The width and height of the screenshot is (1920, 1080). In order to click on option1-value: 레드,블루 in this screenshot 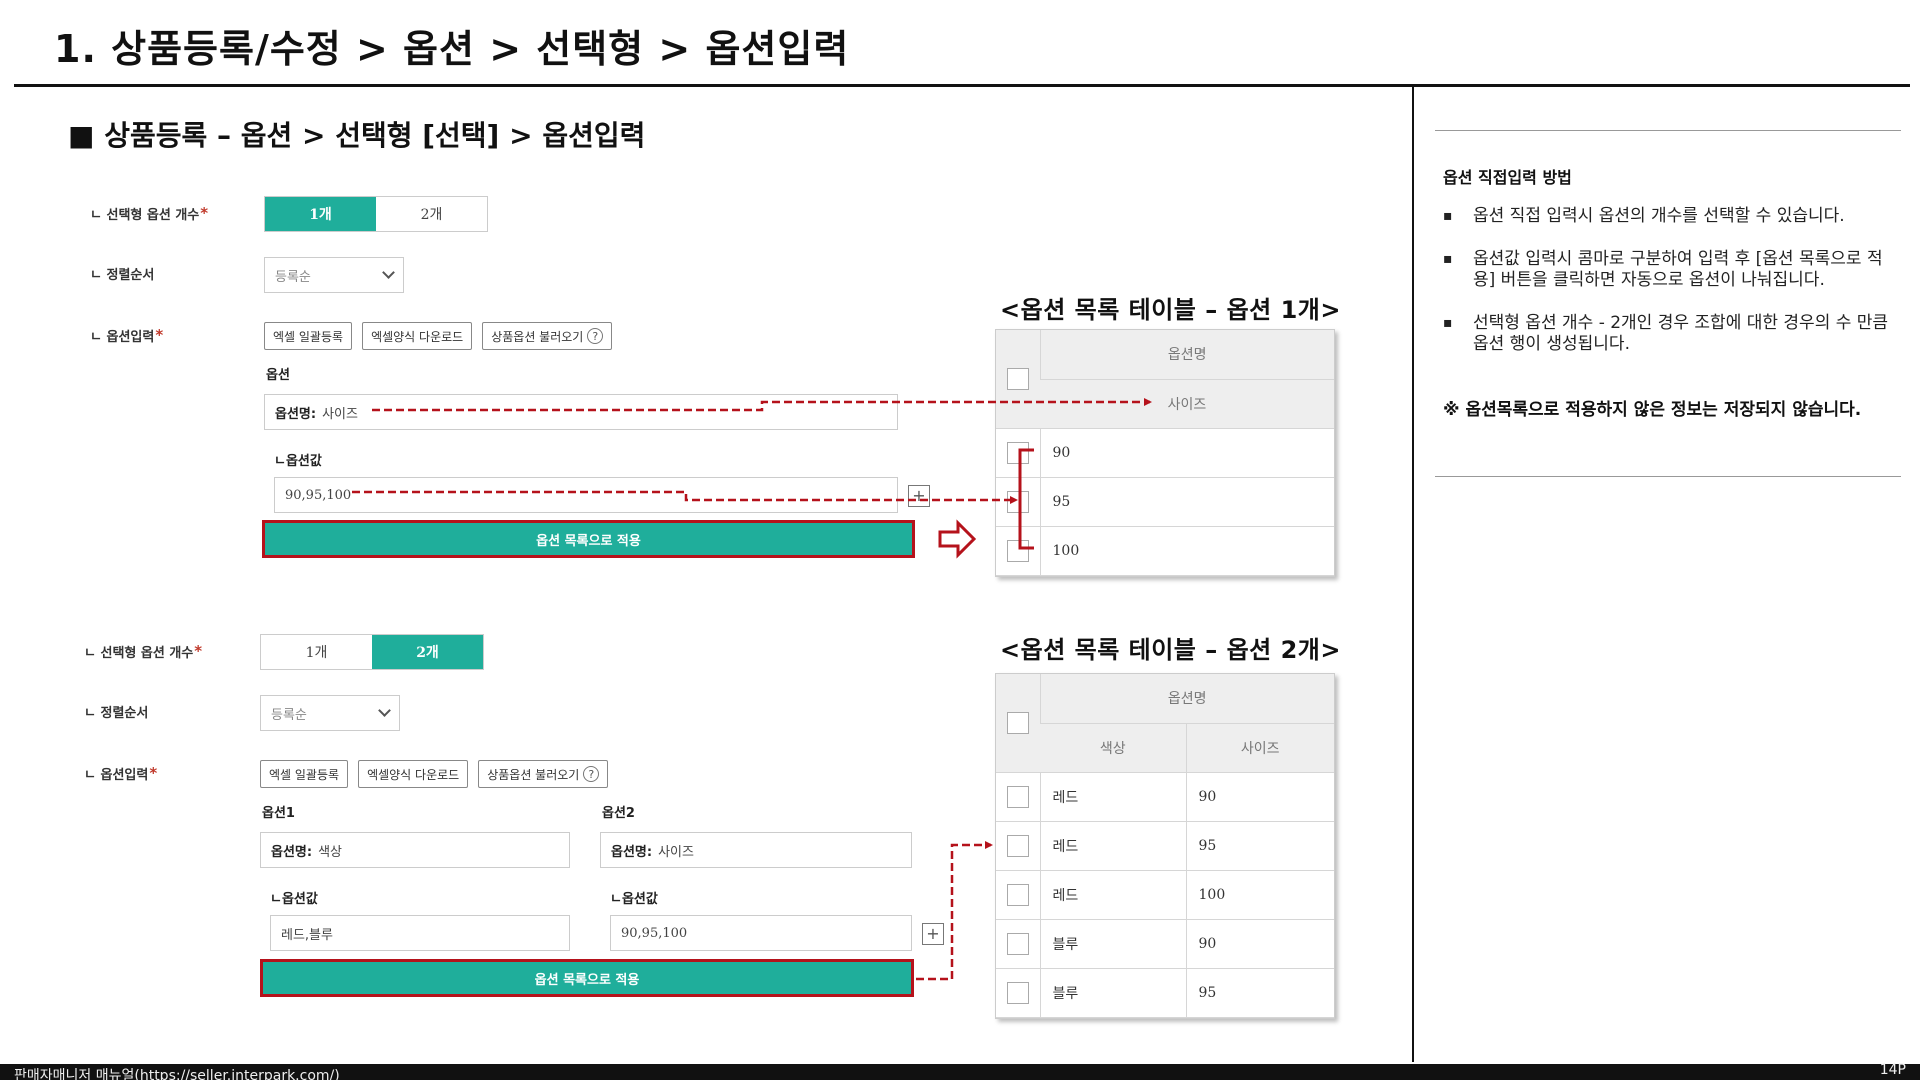, I will do `click(307, 935)`.